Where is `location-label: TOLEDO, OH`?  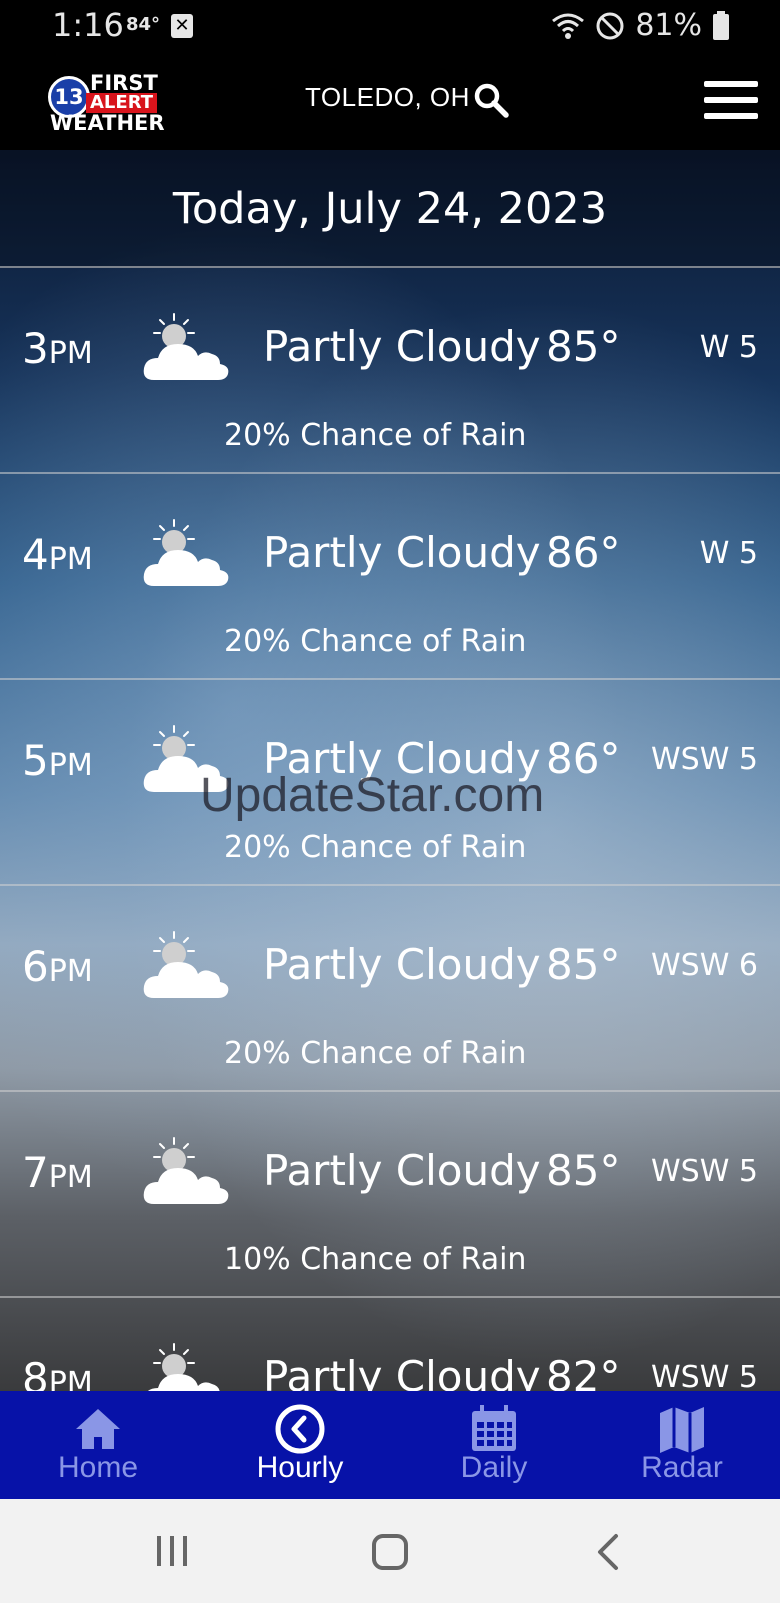 location-label: TOLEDO, OH is located at coordinates (387, 97).